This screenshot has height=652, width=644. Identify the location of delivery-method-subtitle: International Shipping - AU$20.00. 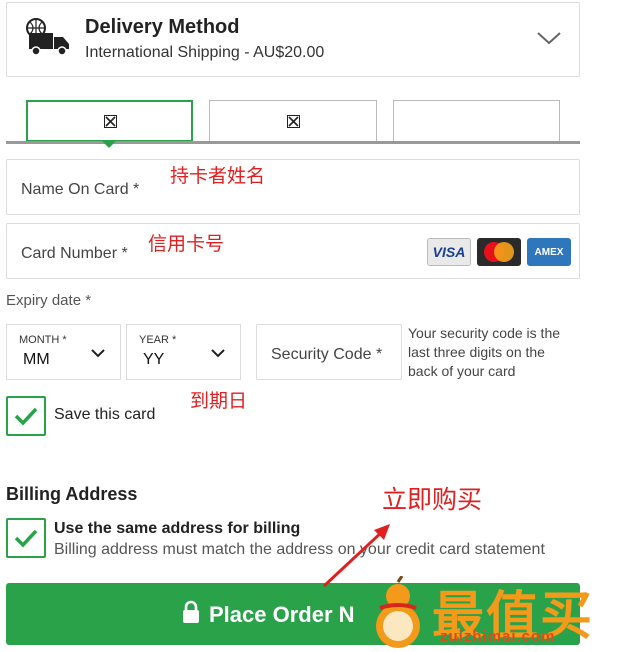
(205, 52).